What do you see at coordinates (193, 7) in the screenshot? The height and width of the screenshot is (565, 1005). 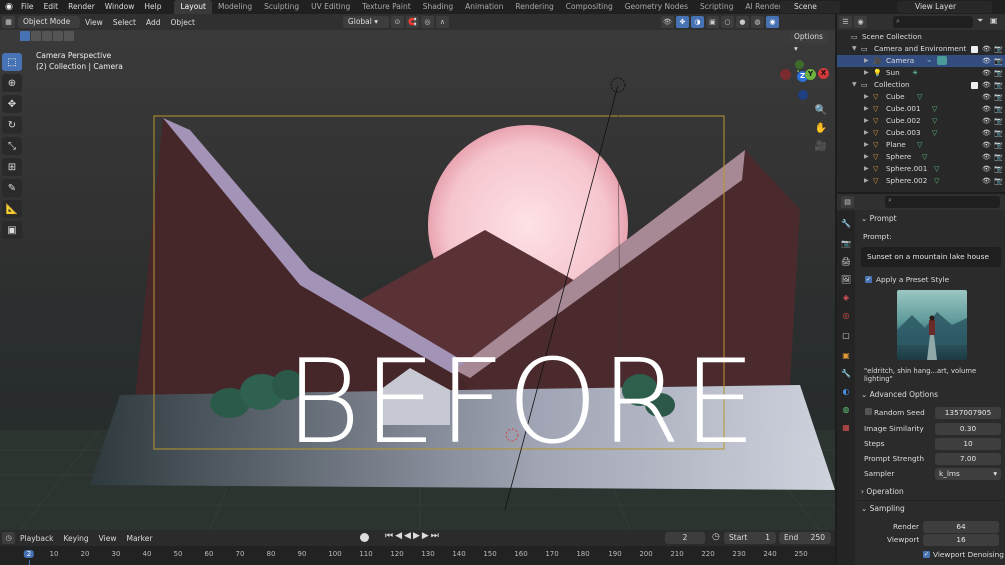 I see `tab-layout: Layout` at bounding box center [193, 7].